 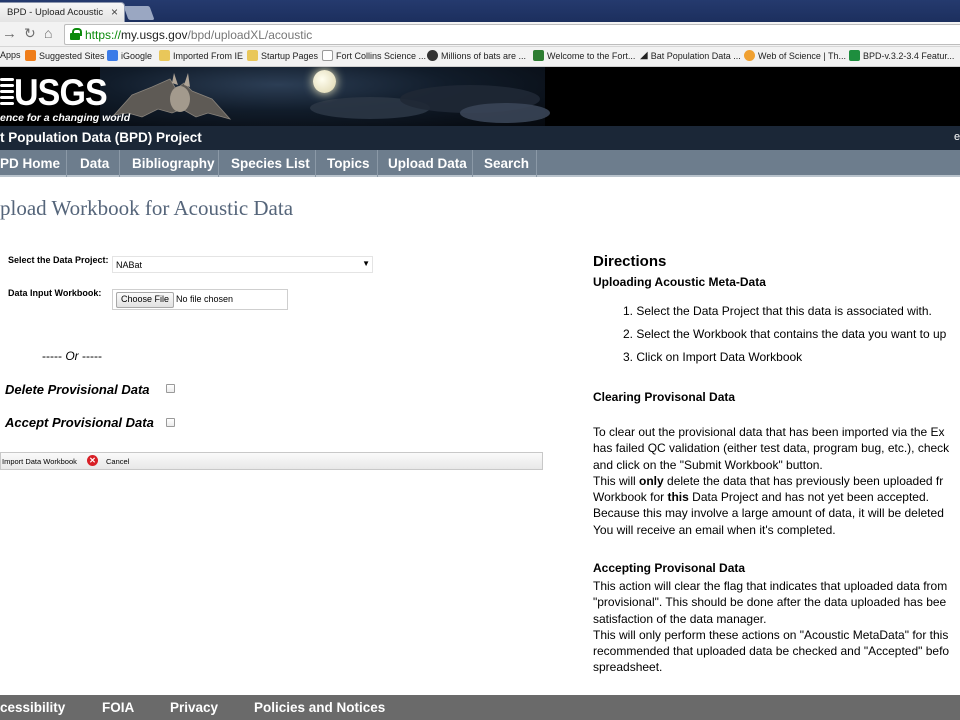 I want to click on form-button-bar: Import Data Workbook ✕ Cancel, so click(x=271, y=461).